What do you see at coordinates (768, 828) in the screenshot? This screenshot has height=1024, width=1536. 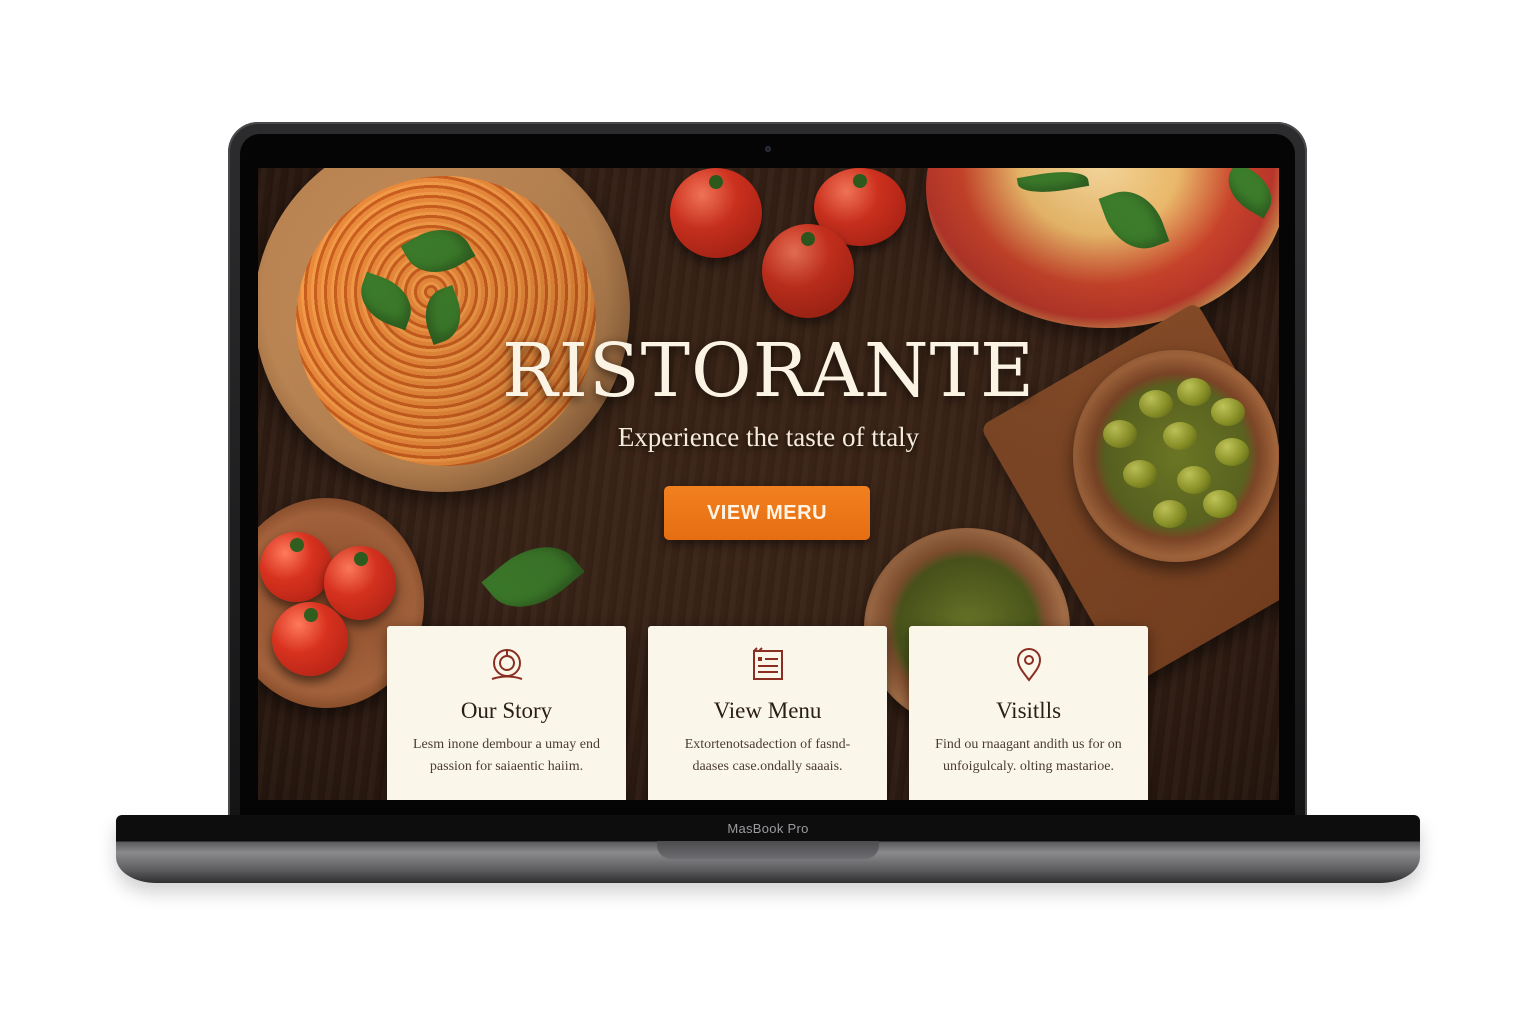 I see `device-label: MasBook Pro` at bounding box center [768, 828].